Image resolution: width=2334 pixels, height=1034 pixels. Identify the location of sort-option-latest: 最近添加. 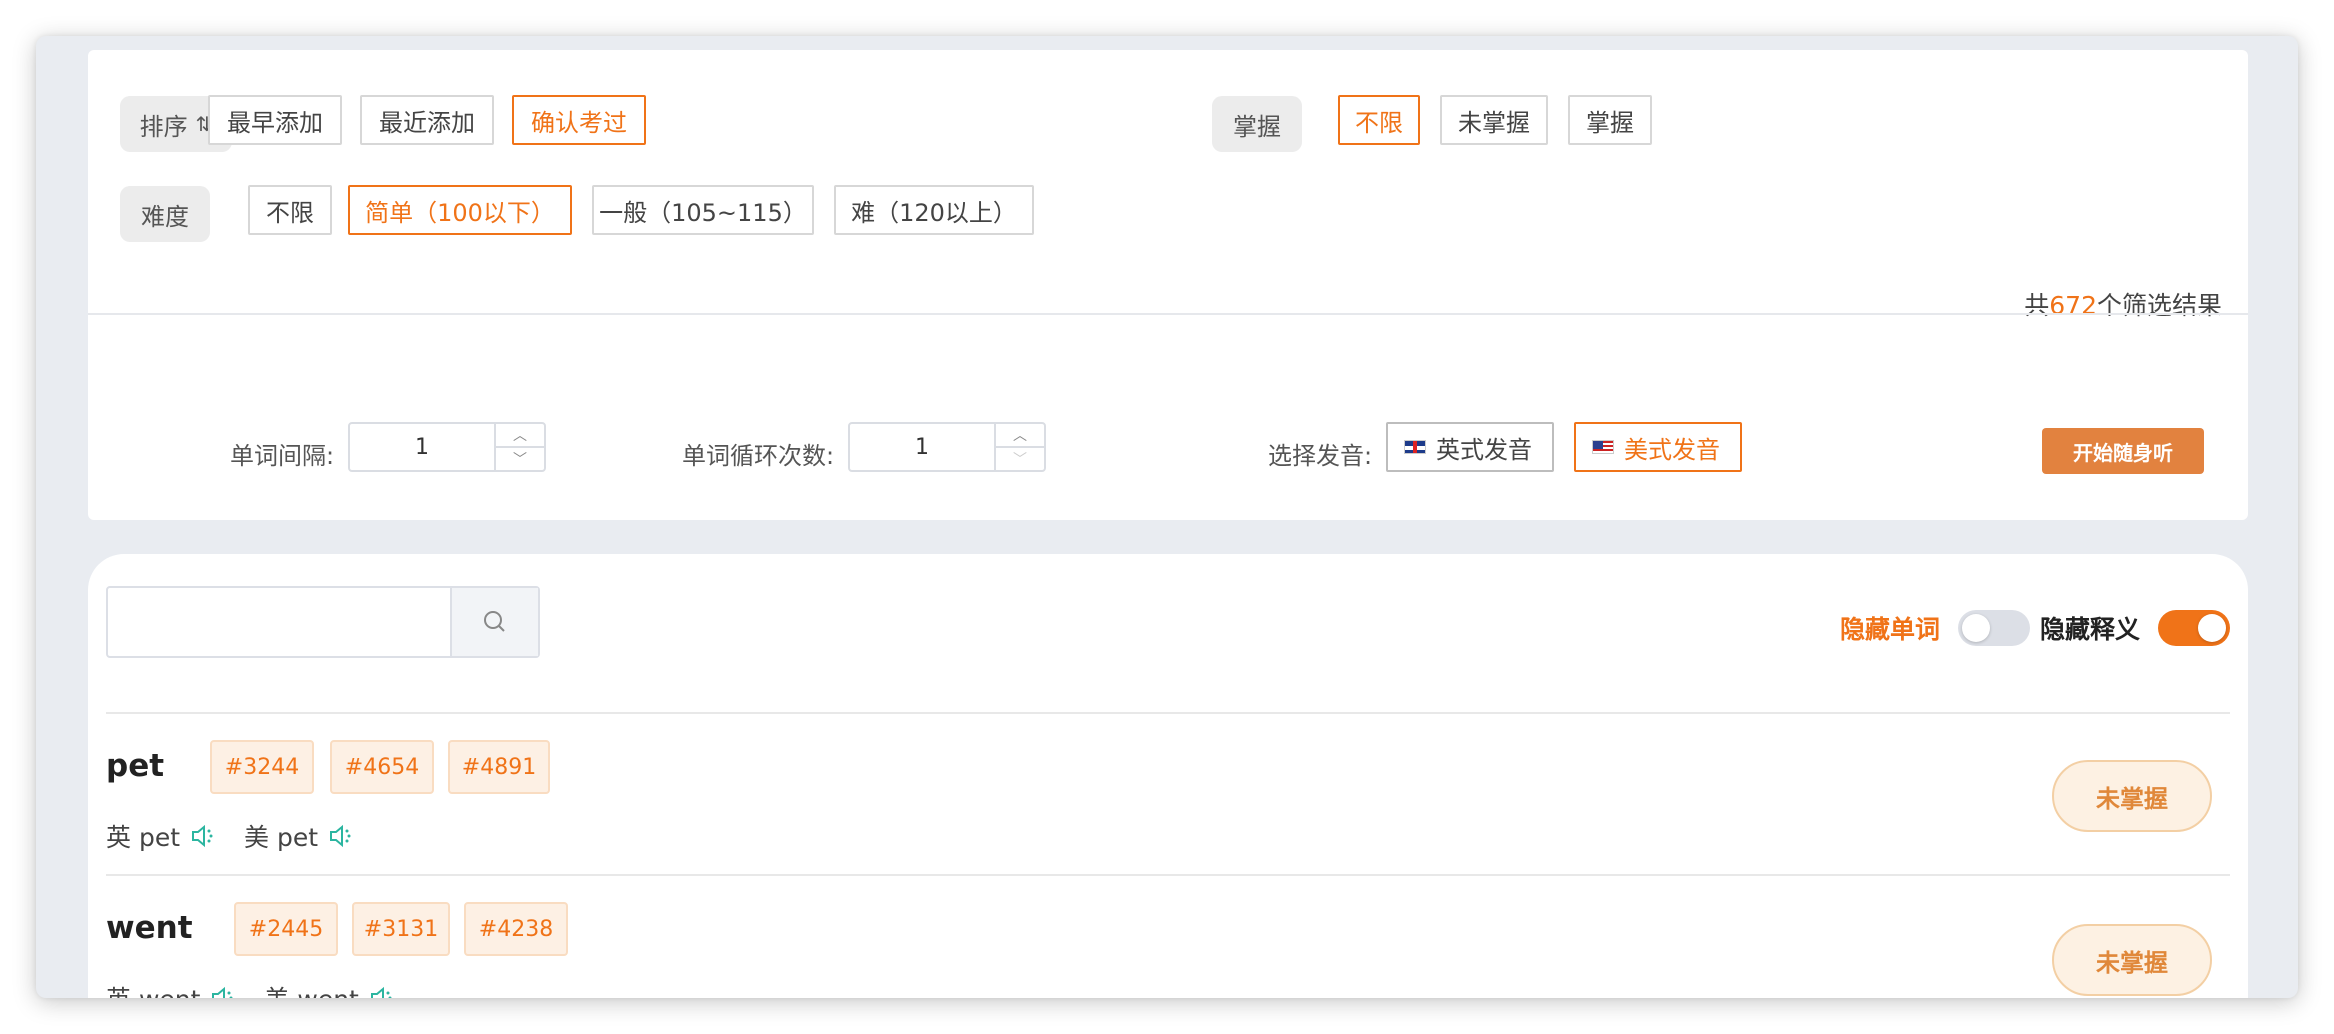
(427, 120).